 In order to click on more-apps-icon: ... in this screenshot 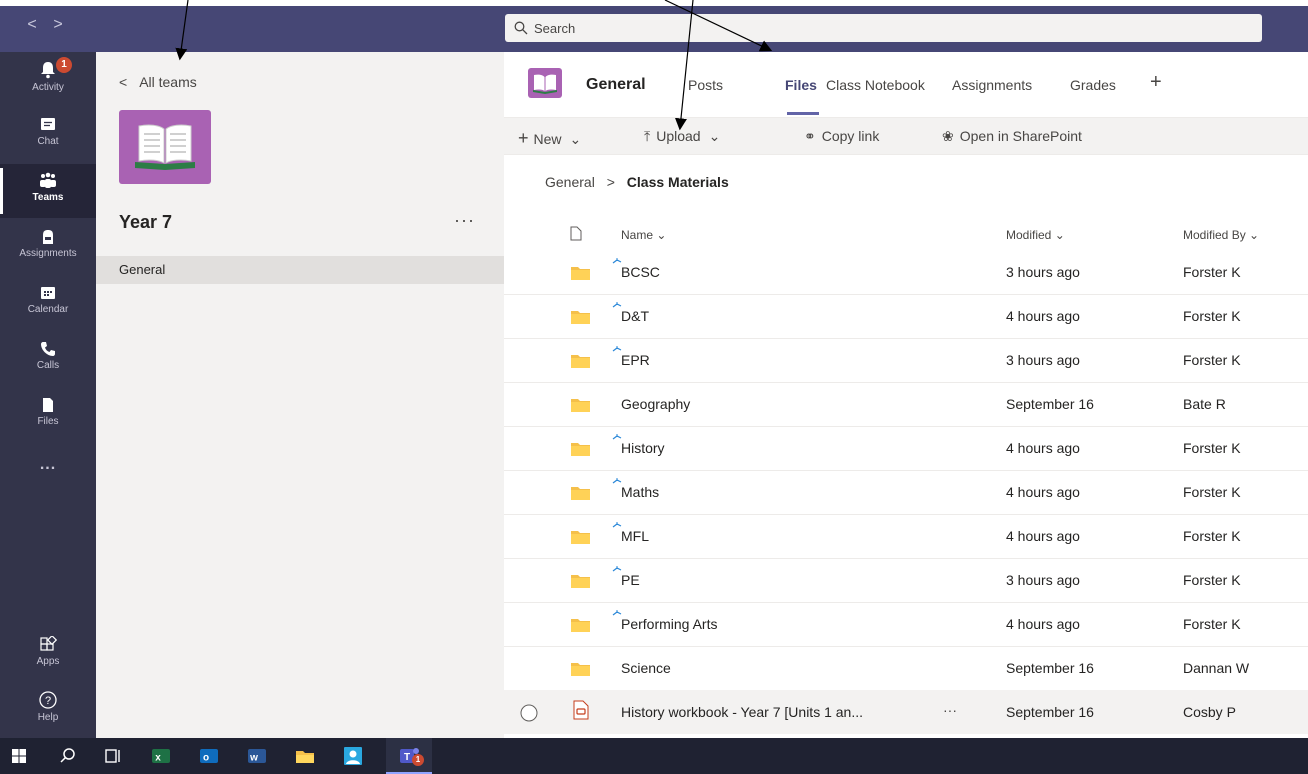, I will do `click(48, 464)`.